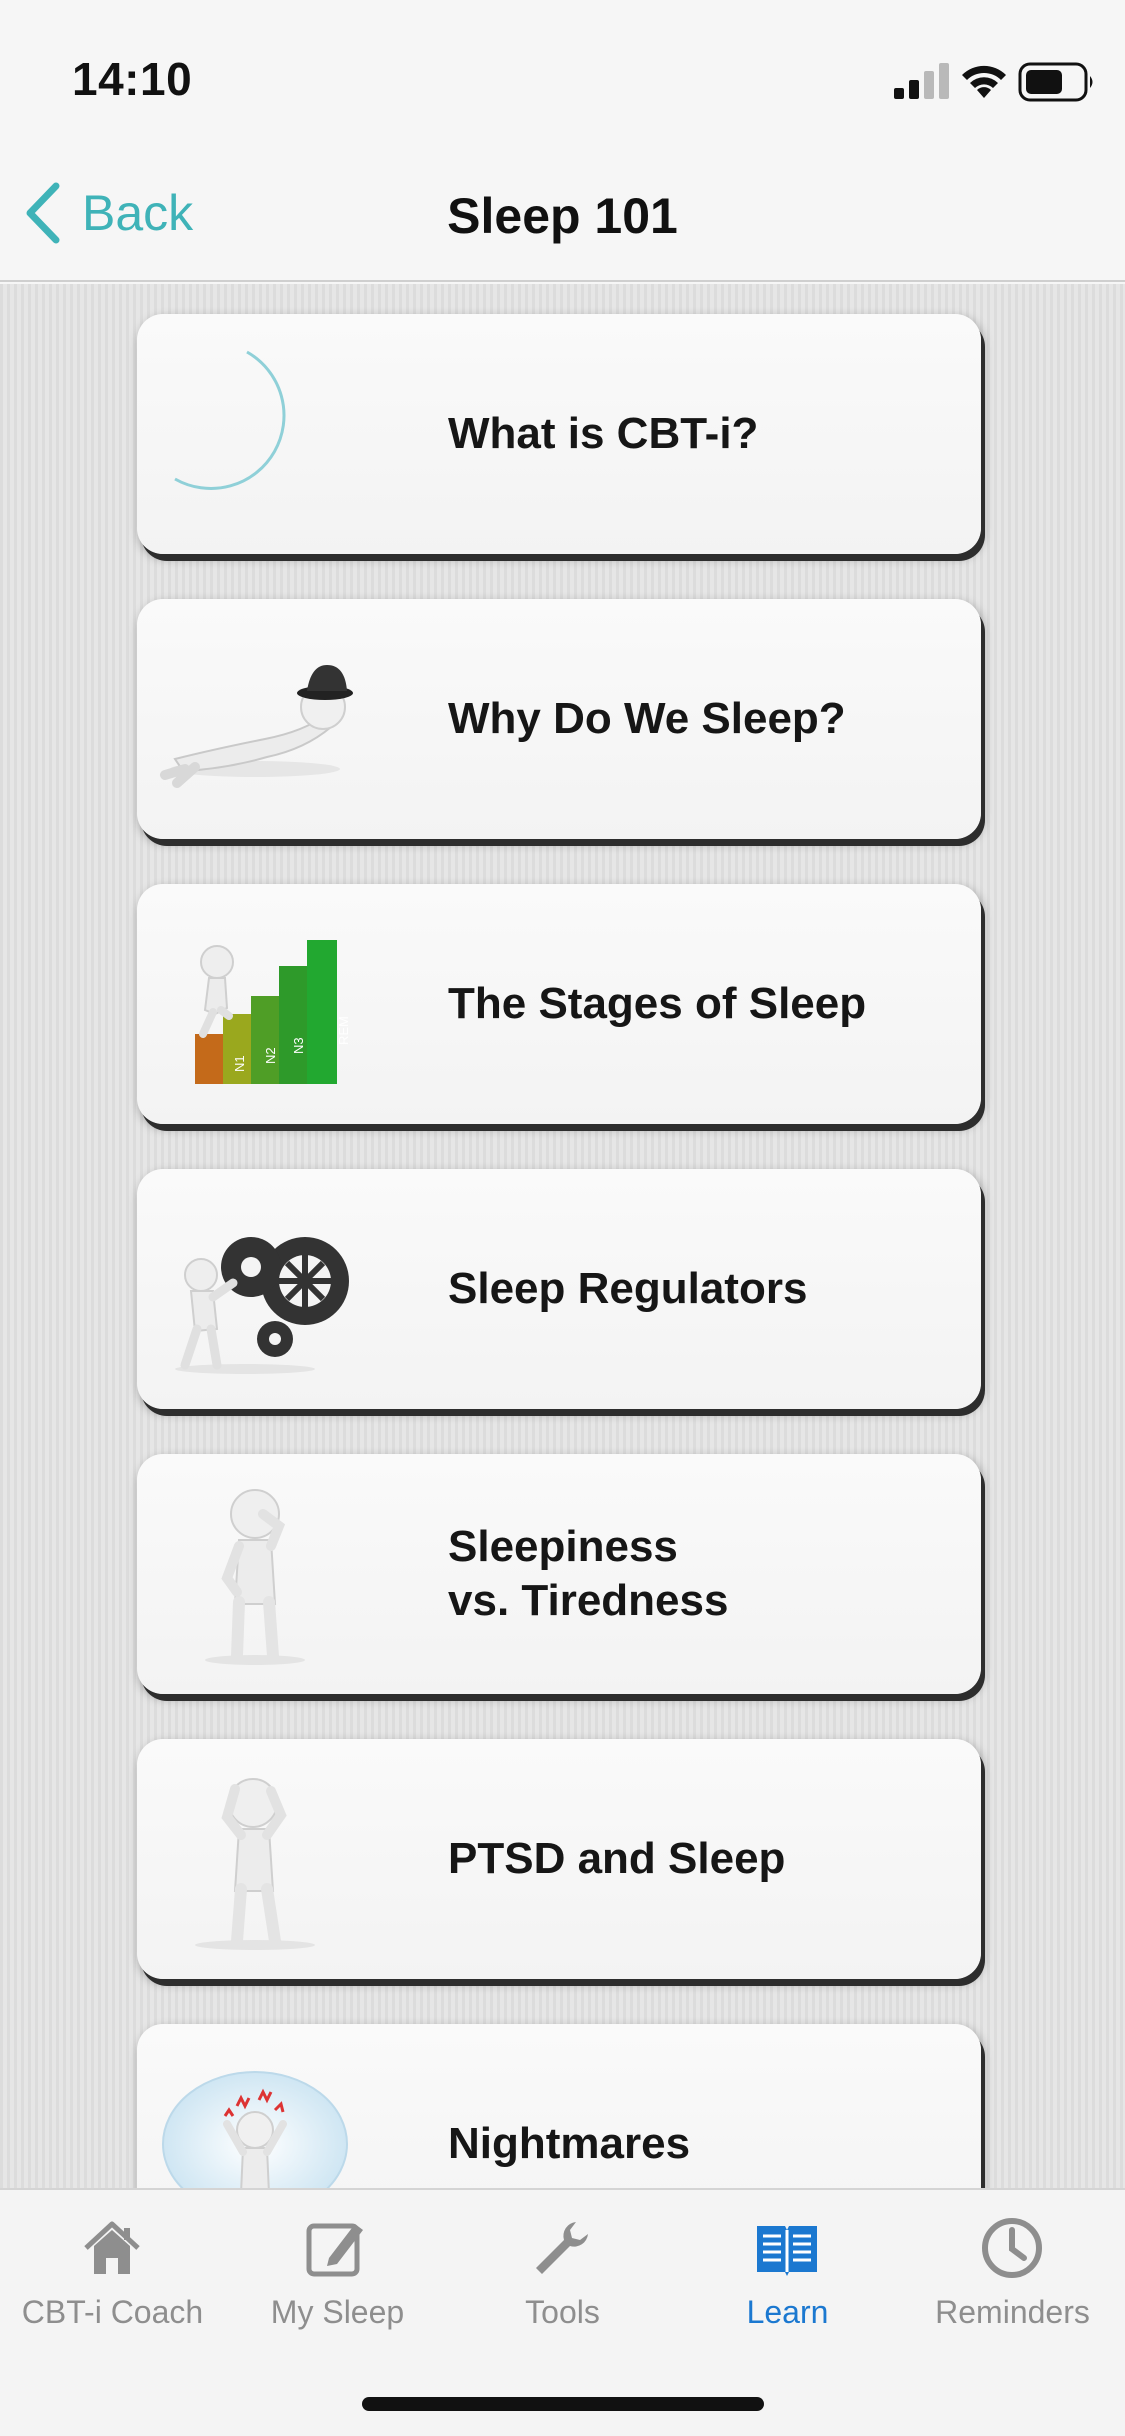 This screenshot has height=2436, width=1125. I want to click on topic-title: What is CBT-i?, so click(698, 434).